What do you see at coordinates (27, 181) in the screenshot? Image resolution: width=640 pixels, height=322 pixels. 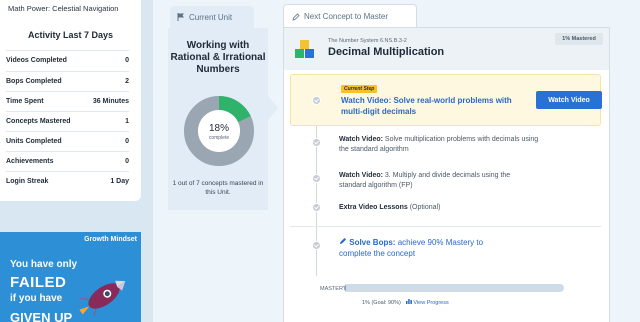 I see `stat-label: Login Streak` at bounding box center [27, 181].